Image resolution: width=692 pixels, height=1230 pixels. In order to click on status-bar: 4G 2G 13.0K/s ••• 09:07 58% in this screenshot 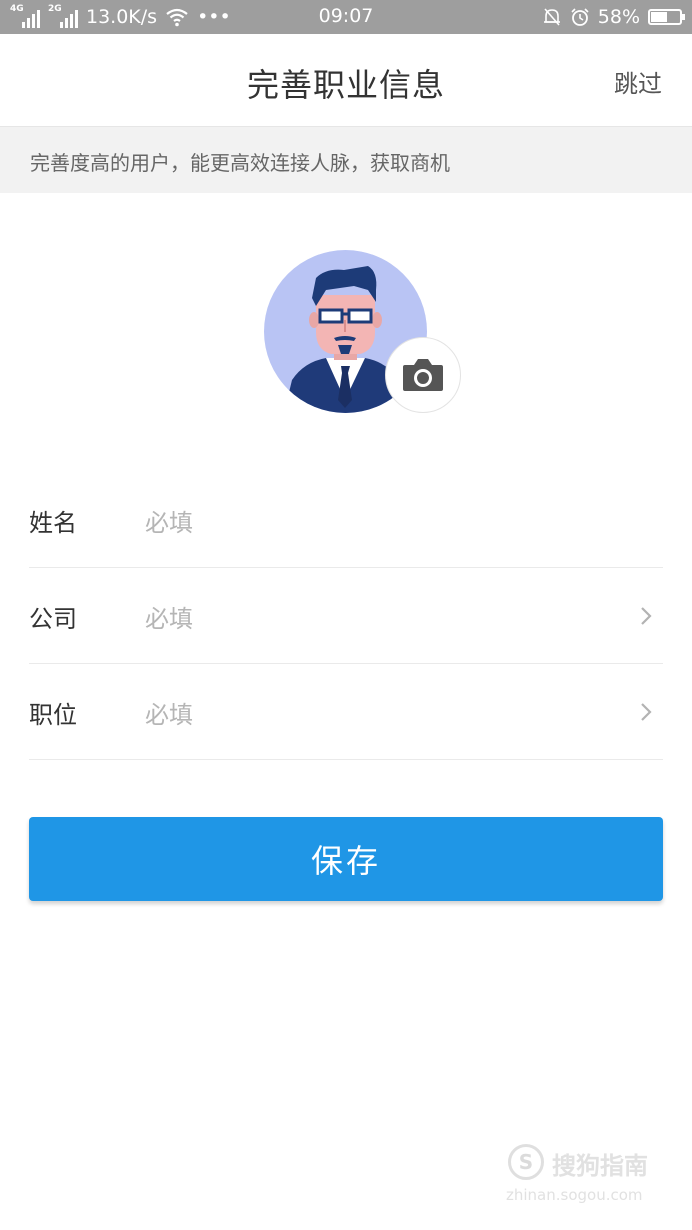, I will do `click(346, 17)`.